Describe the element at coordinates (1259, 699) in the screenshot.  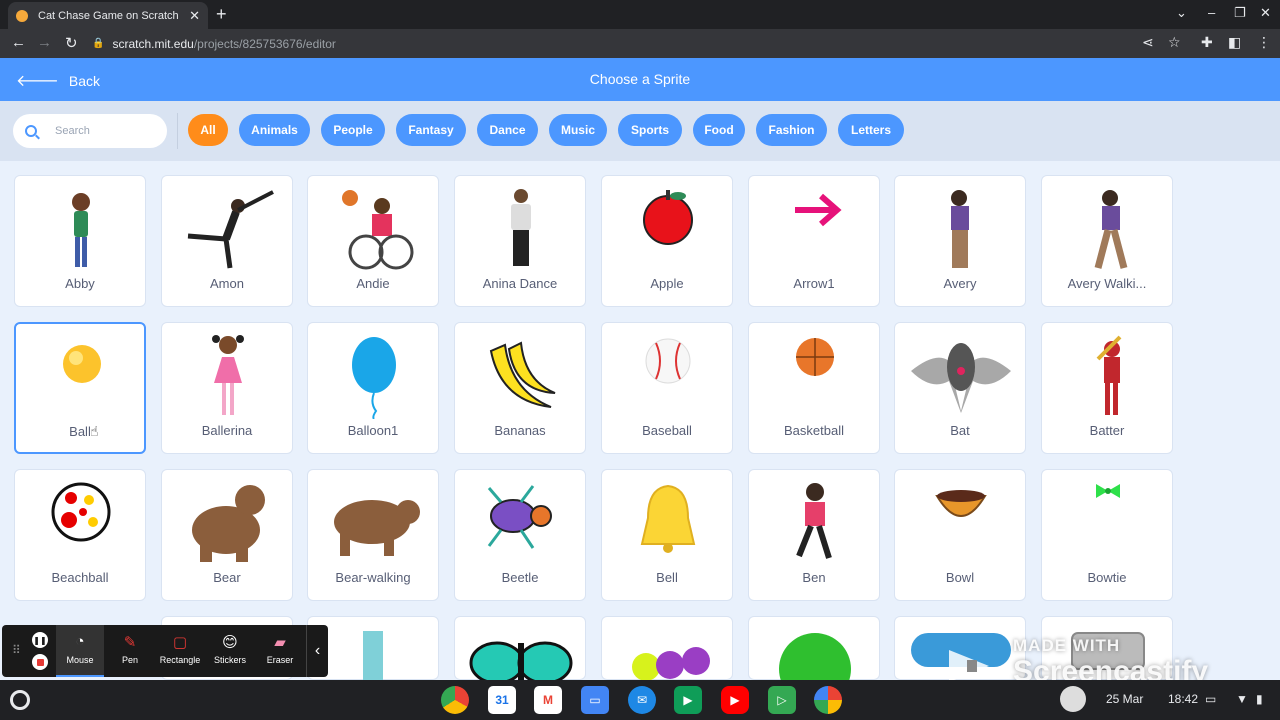
I see `battery-icon: ▮` at that location.